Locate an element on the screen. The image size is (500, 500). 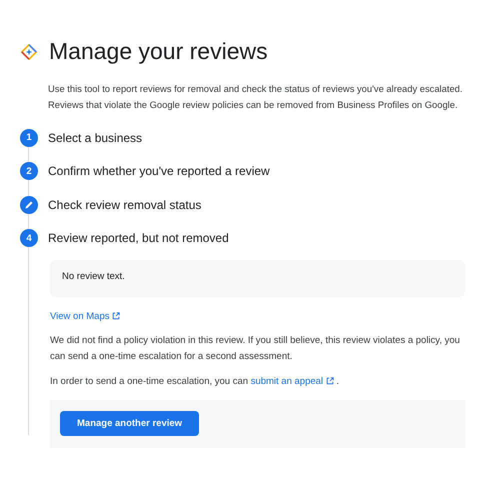
step-label: Select a business is located at coordinates (95, 137).